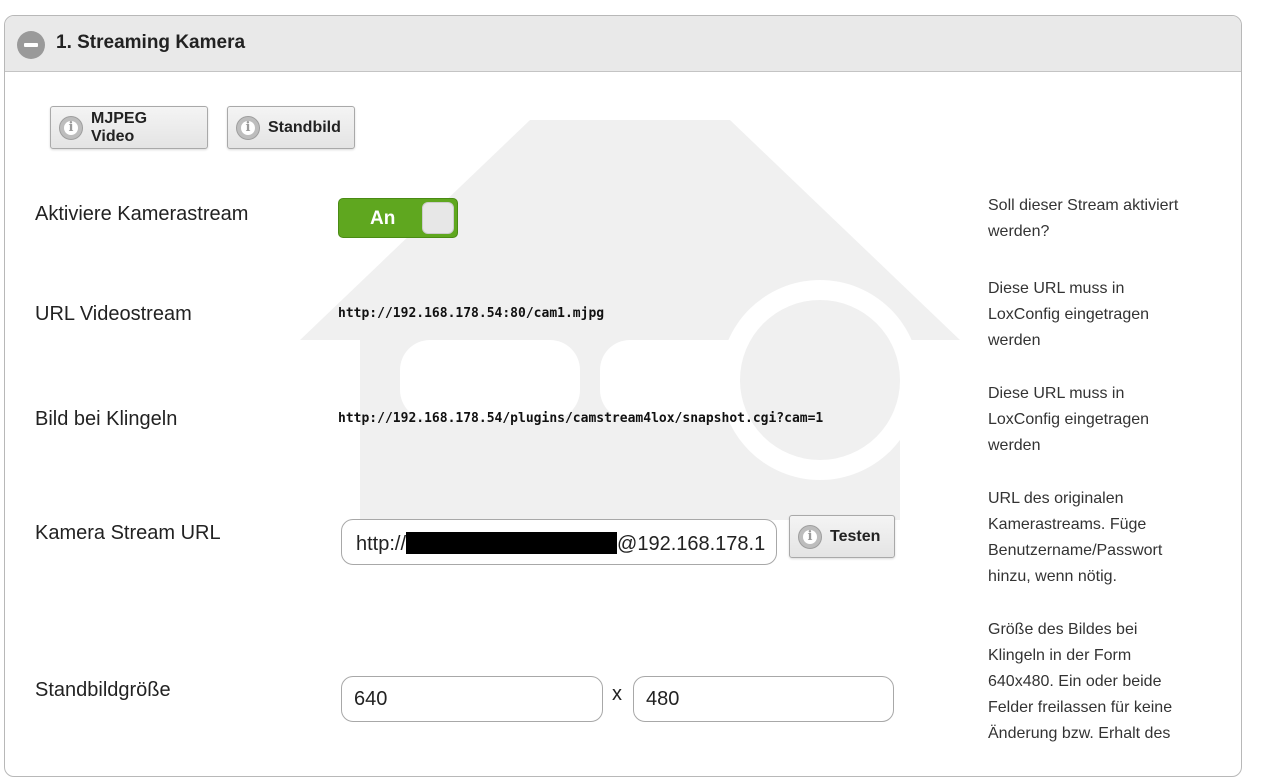 The width and height of the screenshot is (1282, 777). What do you see at coordinates (113, 314) in the screenshot?
I see `video-url-label: URL Videostream` at bounding box center [113, 314].